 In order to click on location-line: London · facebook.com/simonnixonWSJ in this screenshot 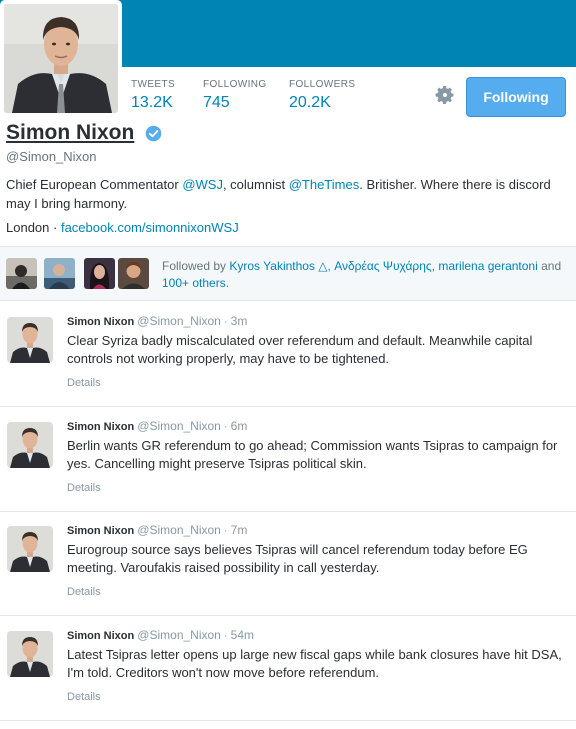, I will do `click(122, 227)`.